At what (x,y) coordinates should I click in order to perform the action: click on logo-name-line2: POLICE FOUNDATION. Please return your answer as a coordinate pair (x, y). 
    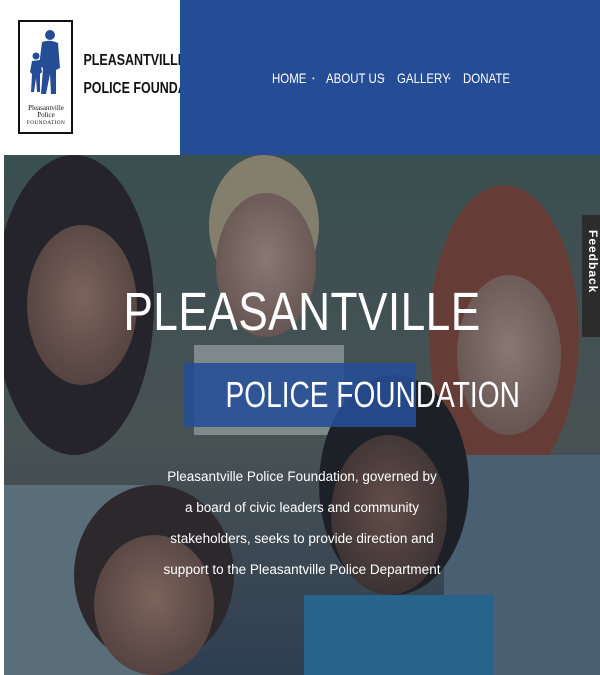
    Looking at the image, I should click on (149, 88).